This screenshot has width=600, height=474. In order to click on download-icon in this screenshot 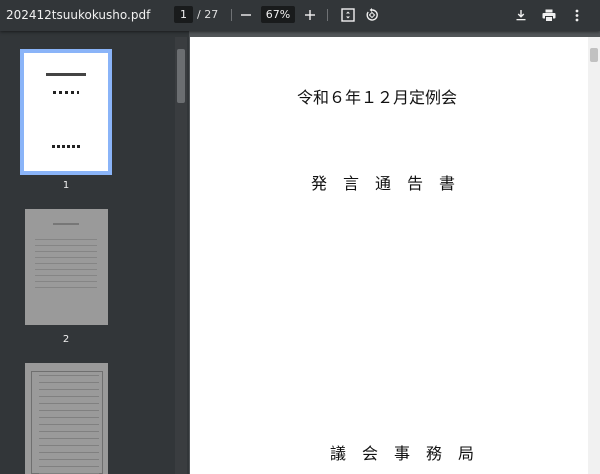, I will do `click(521, 15)`.